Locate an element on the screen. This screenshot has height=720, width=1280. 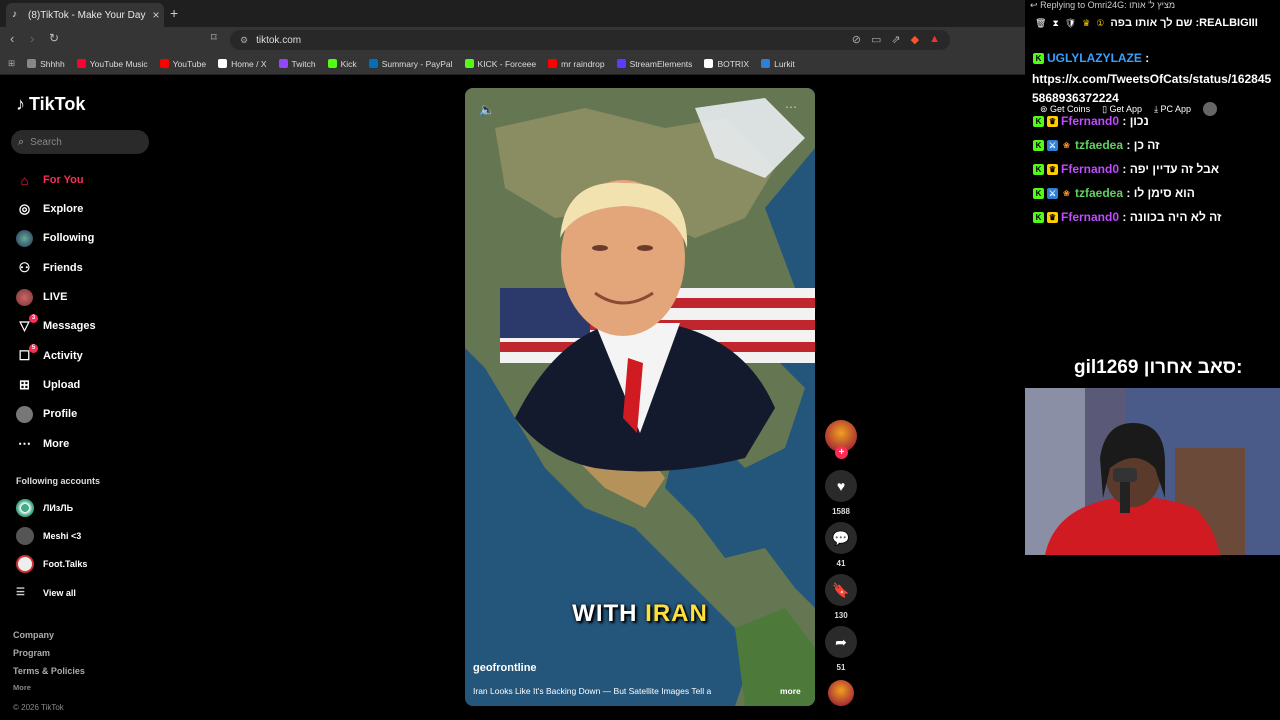
nav-label: Following is located at coordinates (69, 238).